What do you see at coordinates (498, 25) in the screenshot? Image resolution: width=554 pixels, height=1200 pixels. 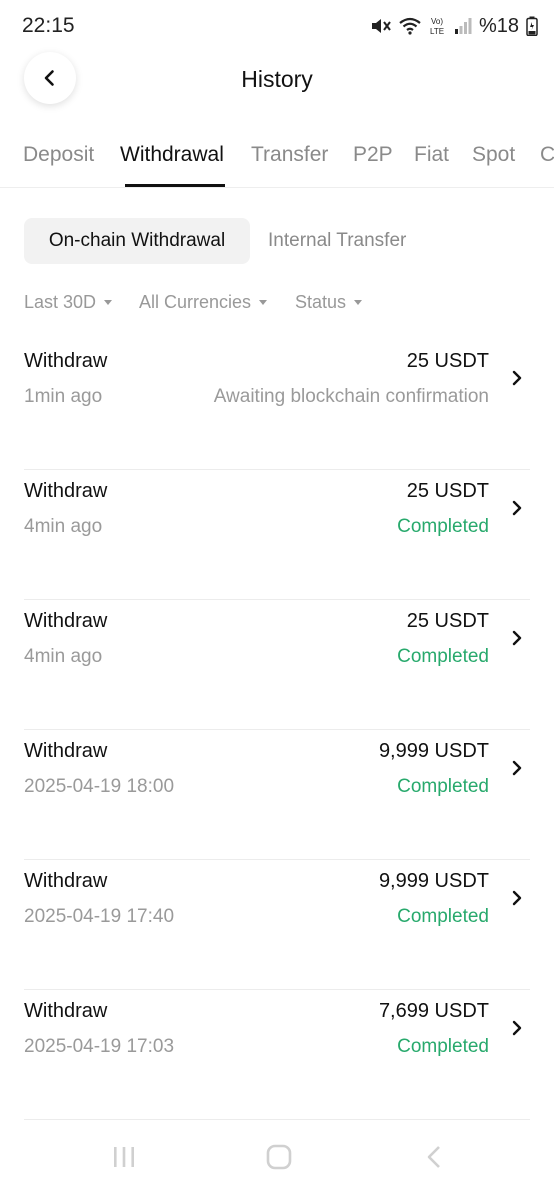 I see `battery-level: %18` at bounding box center [498, 25].